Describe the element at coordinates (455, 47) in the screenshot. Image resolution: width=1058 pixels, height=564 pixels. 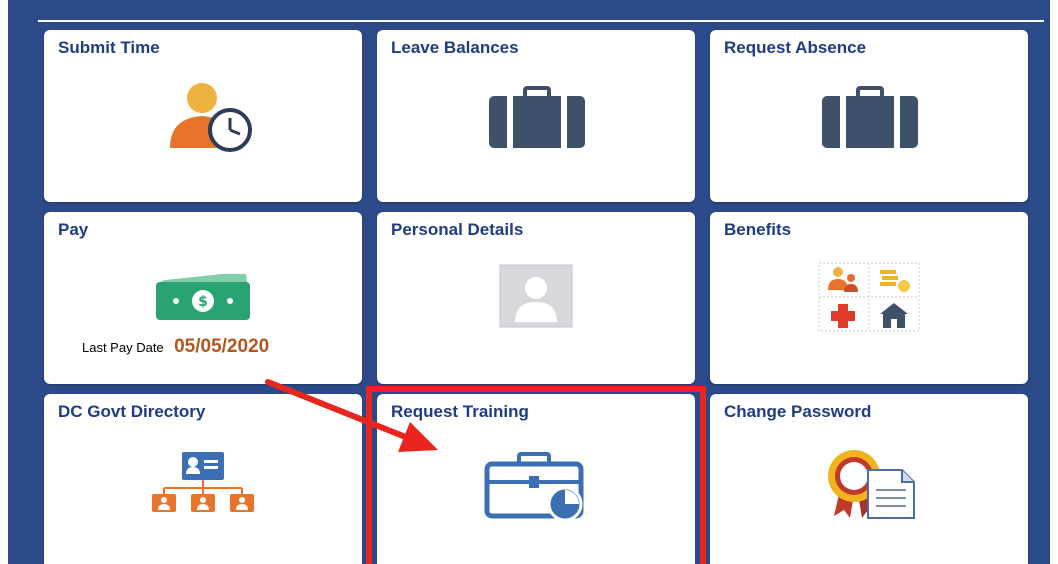
I see `tile-title: Leave Balances` at that location.